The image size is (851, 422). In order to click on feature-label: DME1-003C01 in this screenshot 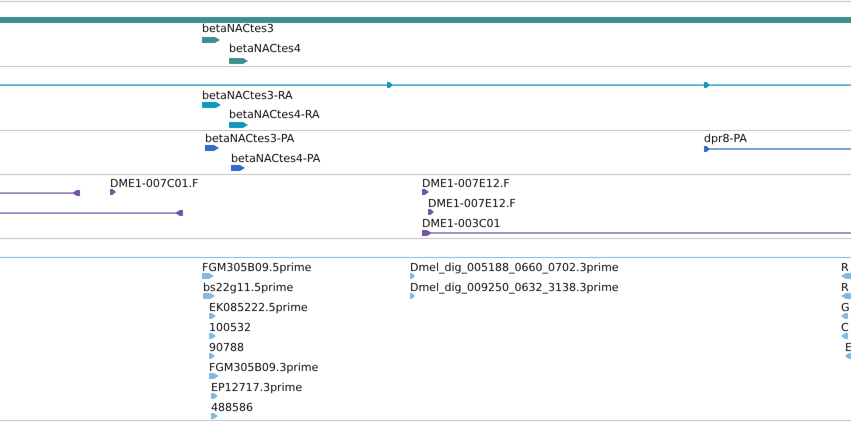, I will do `click(461, 223)`.